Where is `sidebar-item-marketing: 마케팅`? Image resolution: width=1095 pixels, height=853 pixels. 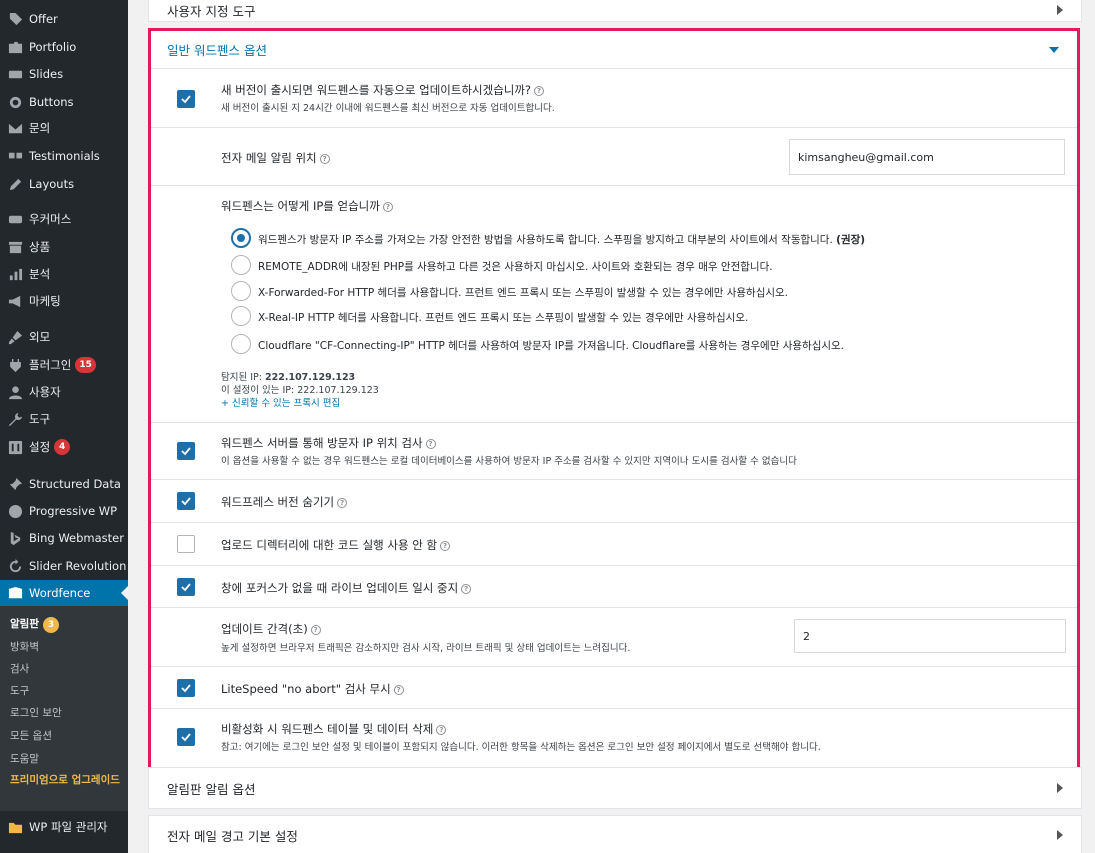
sidebar-item-marketing: 마케팅 is located at coordinates (64, 301).